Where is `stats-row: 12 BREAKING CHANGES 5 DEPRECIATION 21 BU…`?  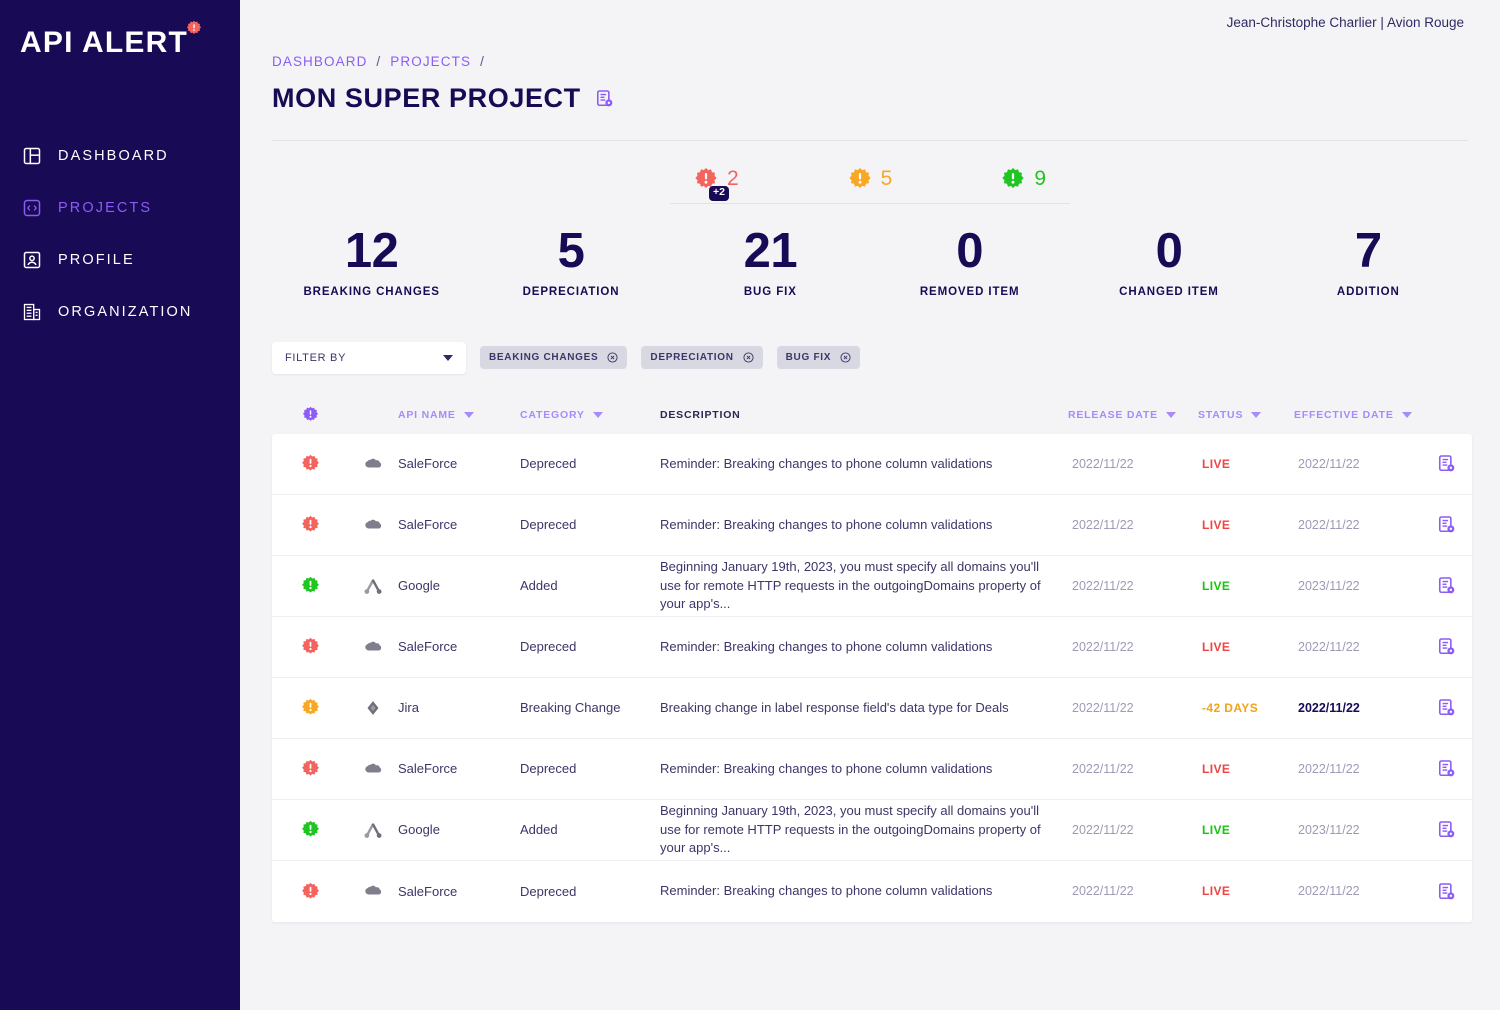 stats-row: 12 BREAKING CHANGES 5 DEPRECIATION 21 BU… is located at coordinates (870, 261).